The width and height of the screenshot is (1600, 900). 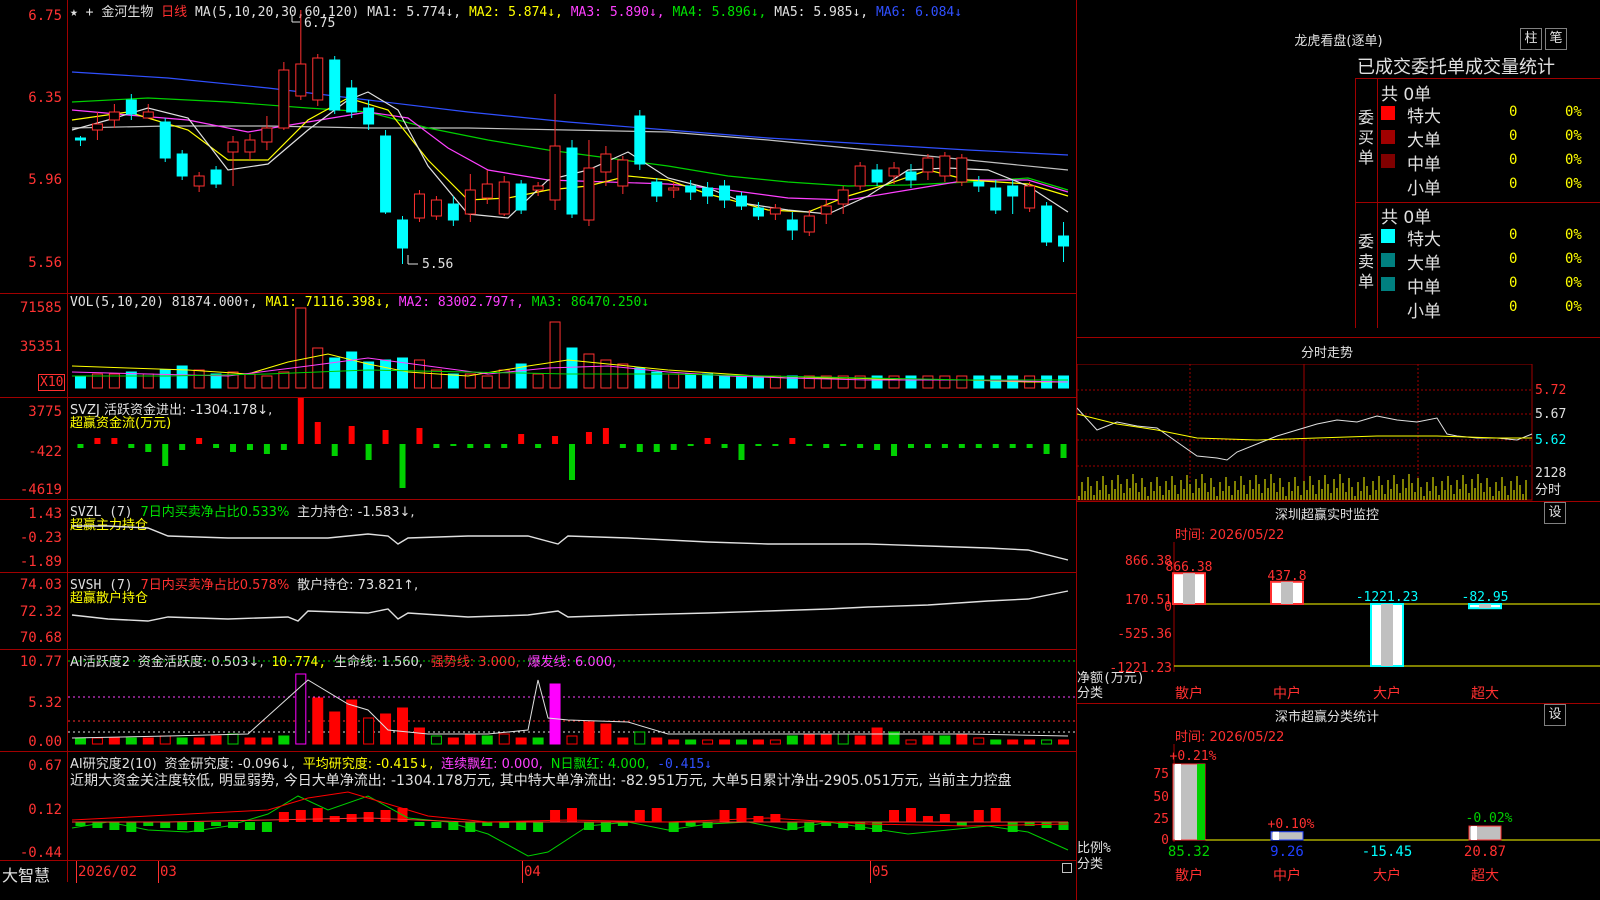 What do you see at coordinates (1556, 39) in the screenshot?
I see `tick-mode-button: 笔` at bounding box center [1556, 39].